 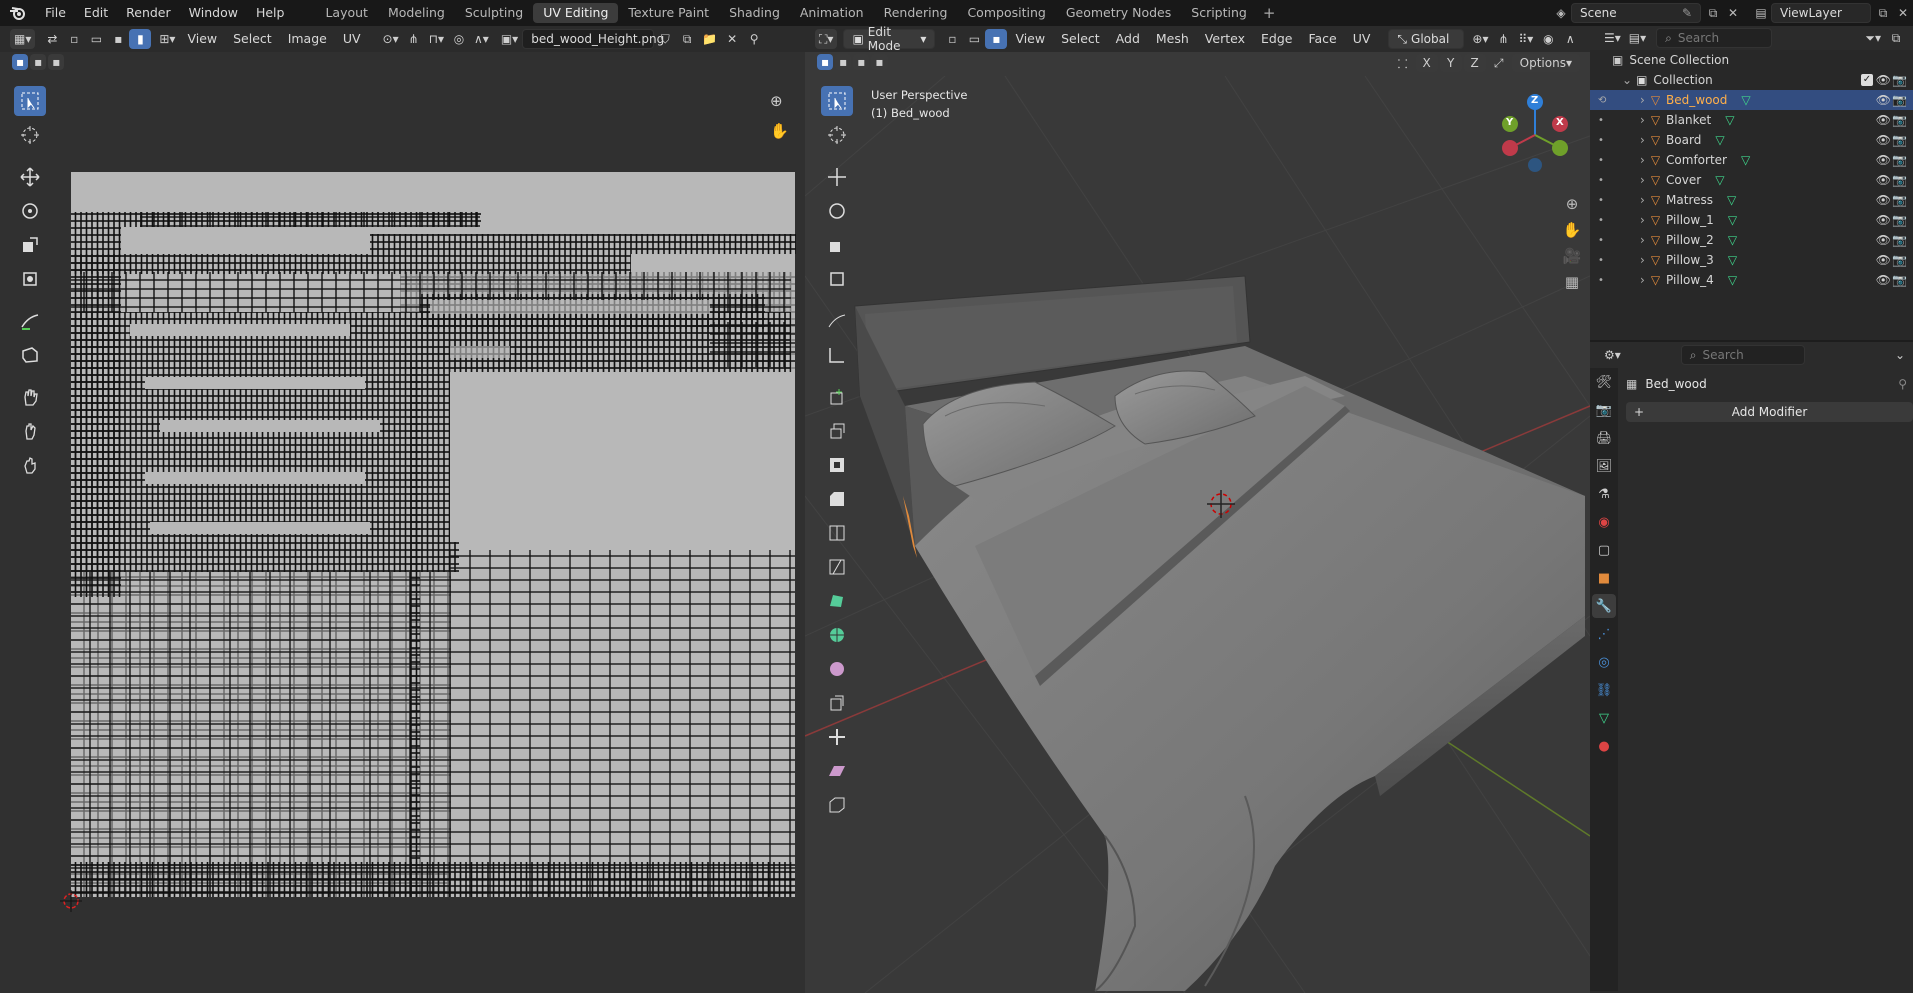 What do you see at coordinates (837, 567) in the screenshot?
I see `knife-icon` at bounding box center [837, 567].